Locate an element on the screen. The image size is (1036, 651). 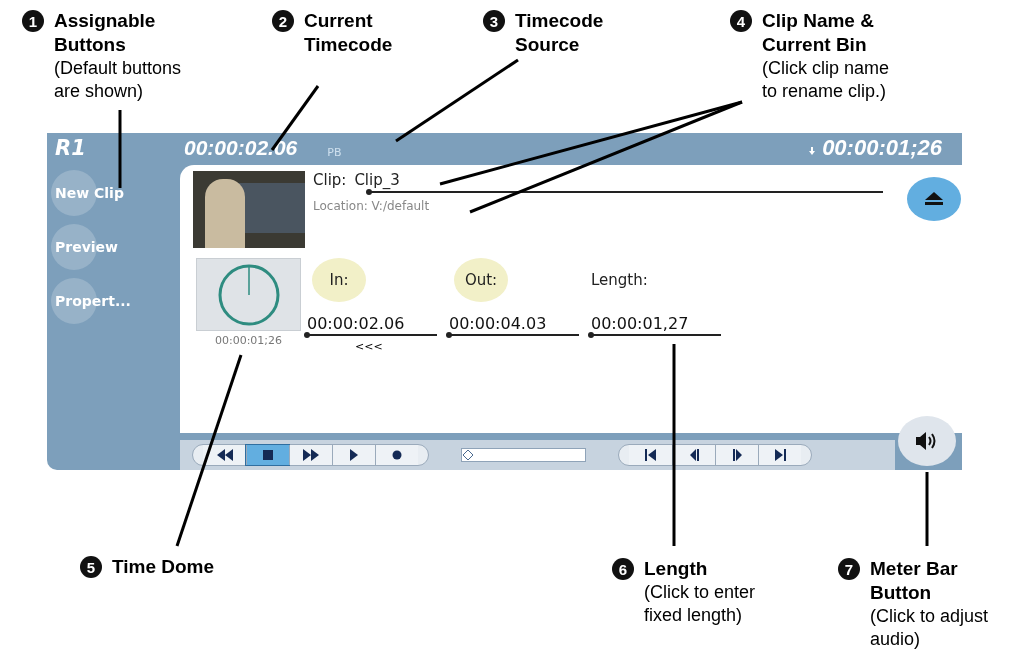
callout-note: fixed length) is located at coordinates (694, 615).